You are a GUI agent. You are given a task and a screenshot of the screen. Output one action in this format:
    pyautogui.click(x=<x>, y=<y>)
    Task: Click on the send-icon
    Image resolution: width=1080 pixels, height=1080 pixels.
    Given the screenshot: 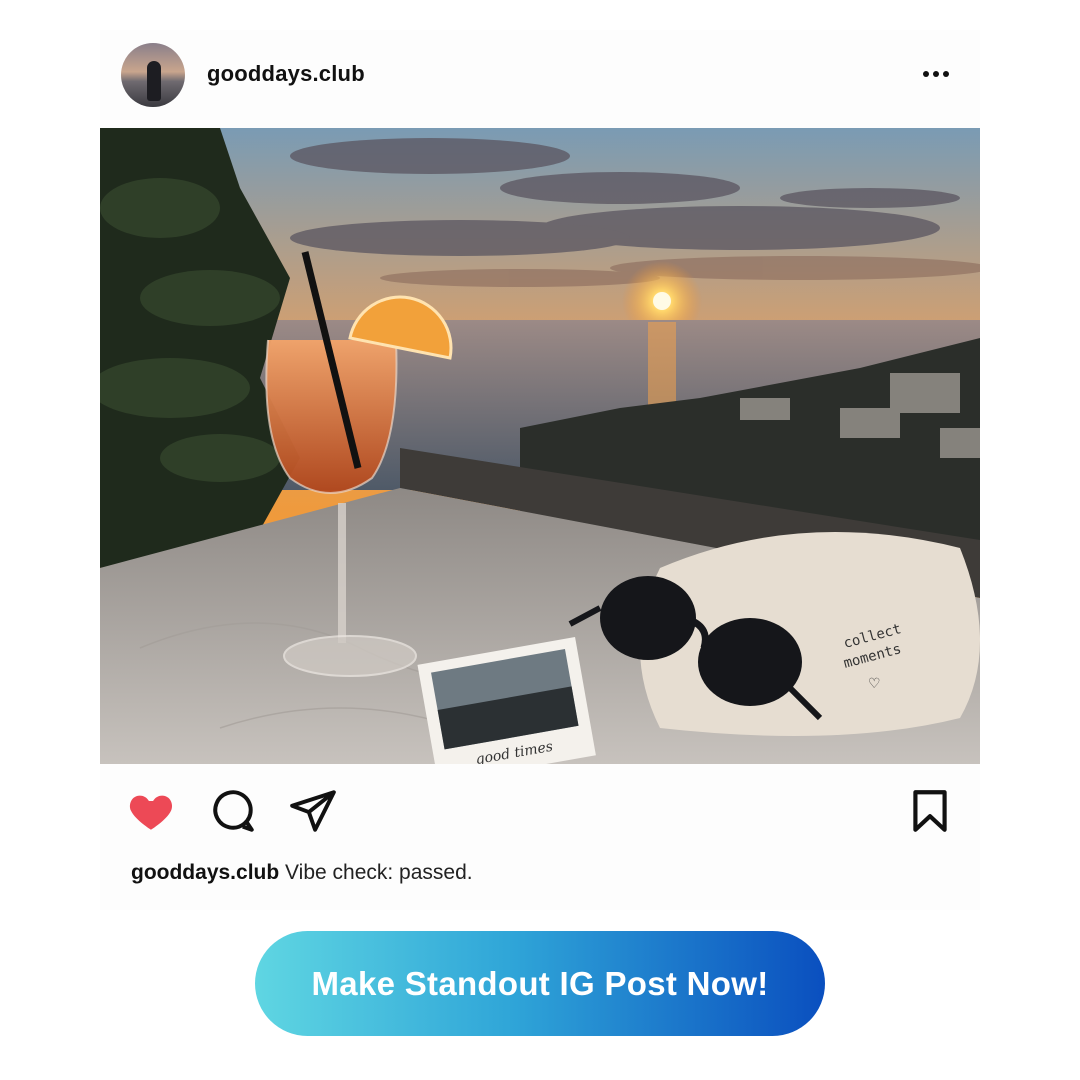 What is the action you would take?
    pyautogui.click(x=313, y=811)
    